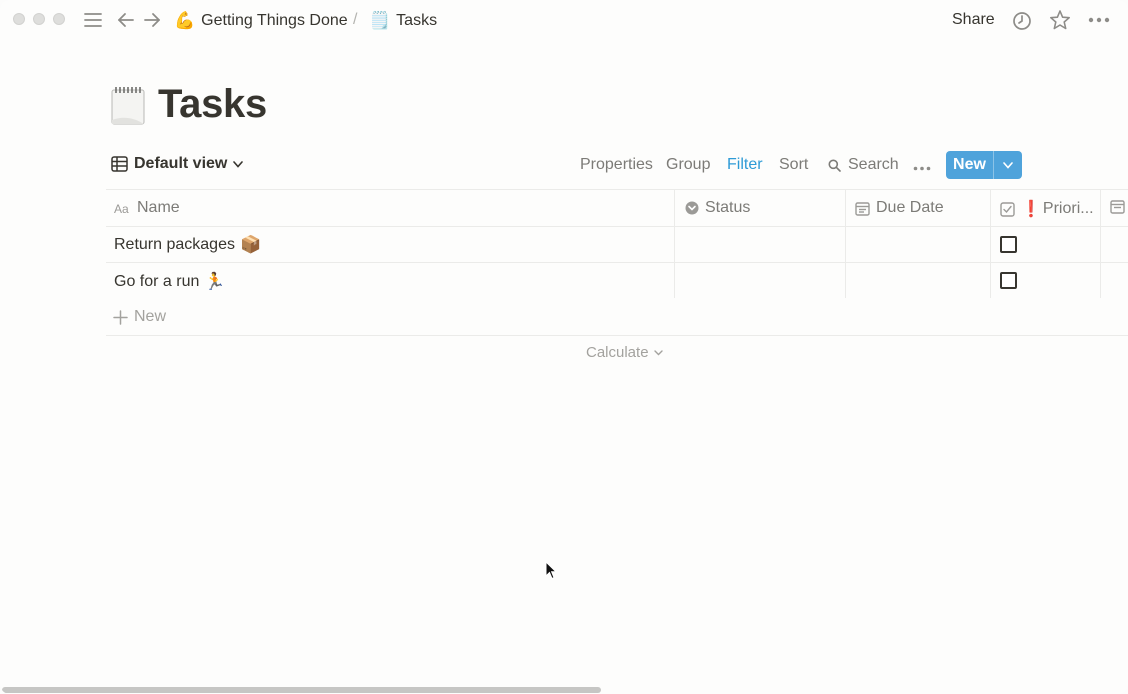  Describe the element at coordinates (1021, 20) in the screenshot. I see `clock-icon` at that location.